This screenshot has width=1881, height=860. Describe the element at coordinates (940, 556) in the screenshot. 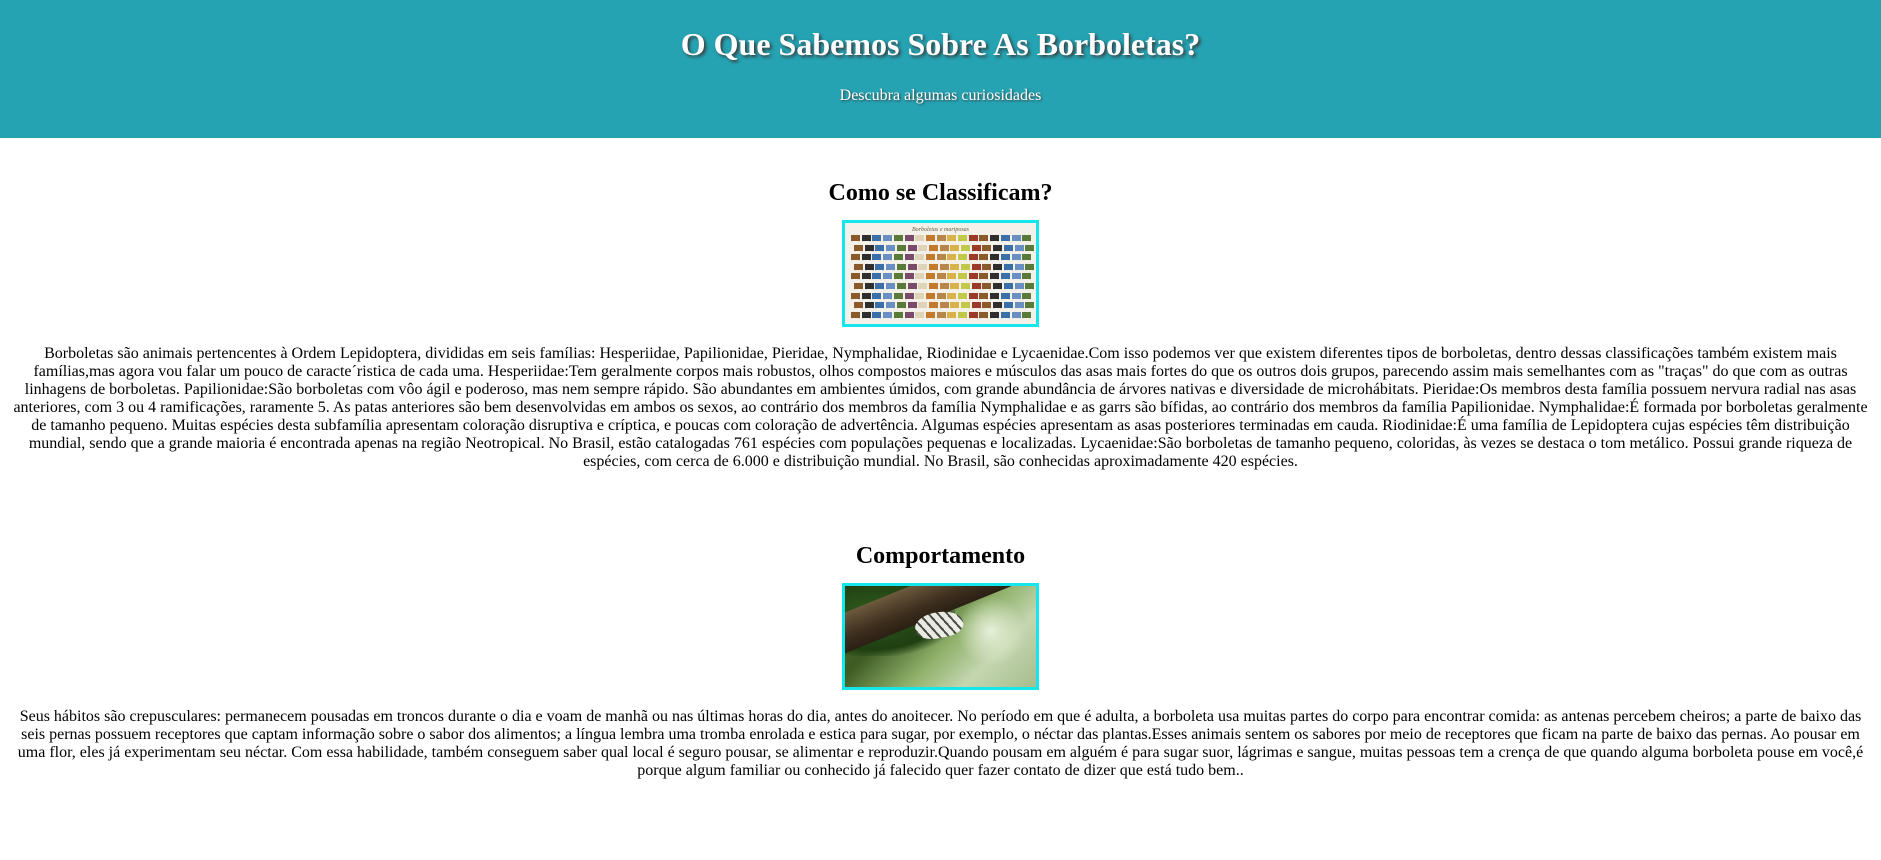

I see `section-title: Comportamento` at that location.